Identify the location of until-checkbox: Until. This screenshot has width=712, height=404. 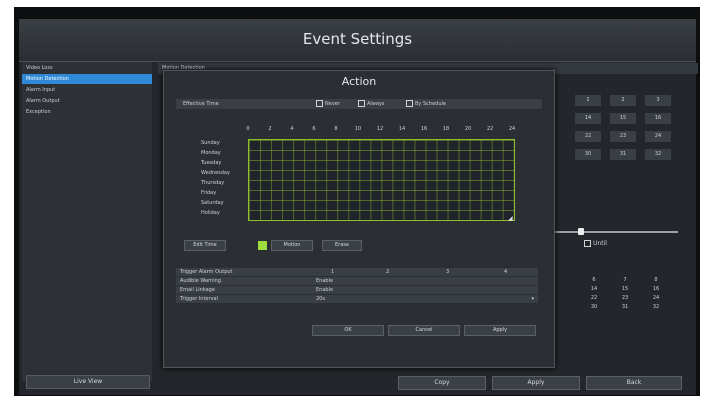
(595, 243).